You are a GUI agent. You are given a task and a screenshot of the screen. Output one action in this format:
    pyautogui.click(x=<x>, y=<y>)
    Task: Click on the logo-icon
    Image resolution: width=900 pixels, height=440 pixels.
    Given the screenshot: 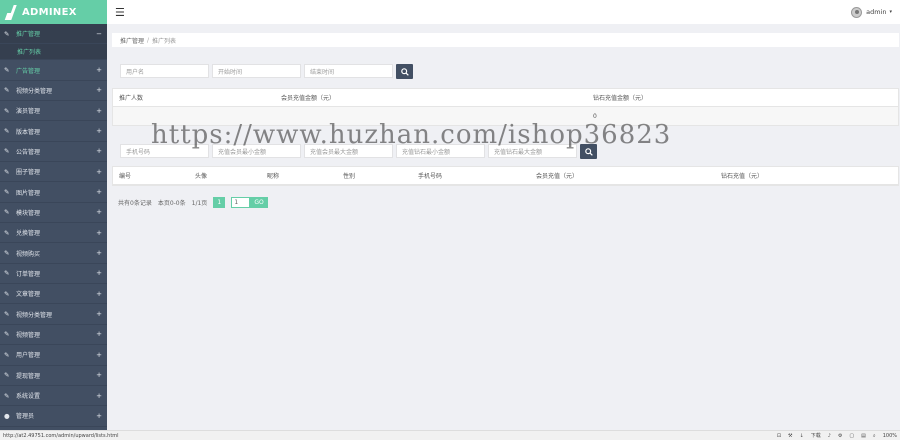 What is the action you would take?
    pyautogui.click(x=12, y=12)
    